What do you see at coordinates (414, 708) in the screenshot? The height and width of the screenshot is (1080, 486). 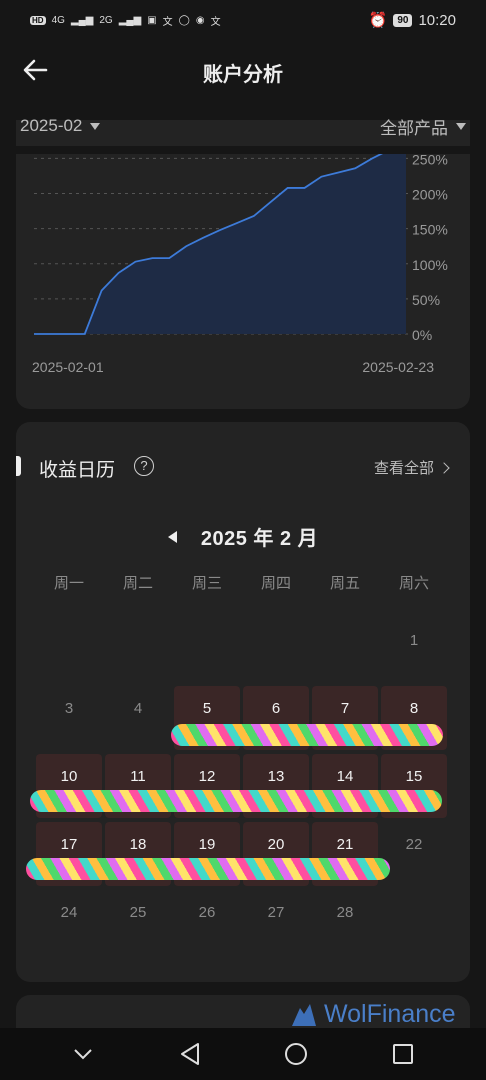 I see `day-number: 8` at bounding box center [414, 708].